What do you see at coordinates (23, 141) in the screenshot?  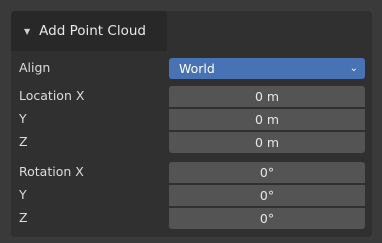 I see `location-z-label: Z` at bounding box center [23, 141].